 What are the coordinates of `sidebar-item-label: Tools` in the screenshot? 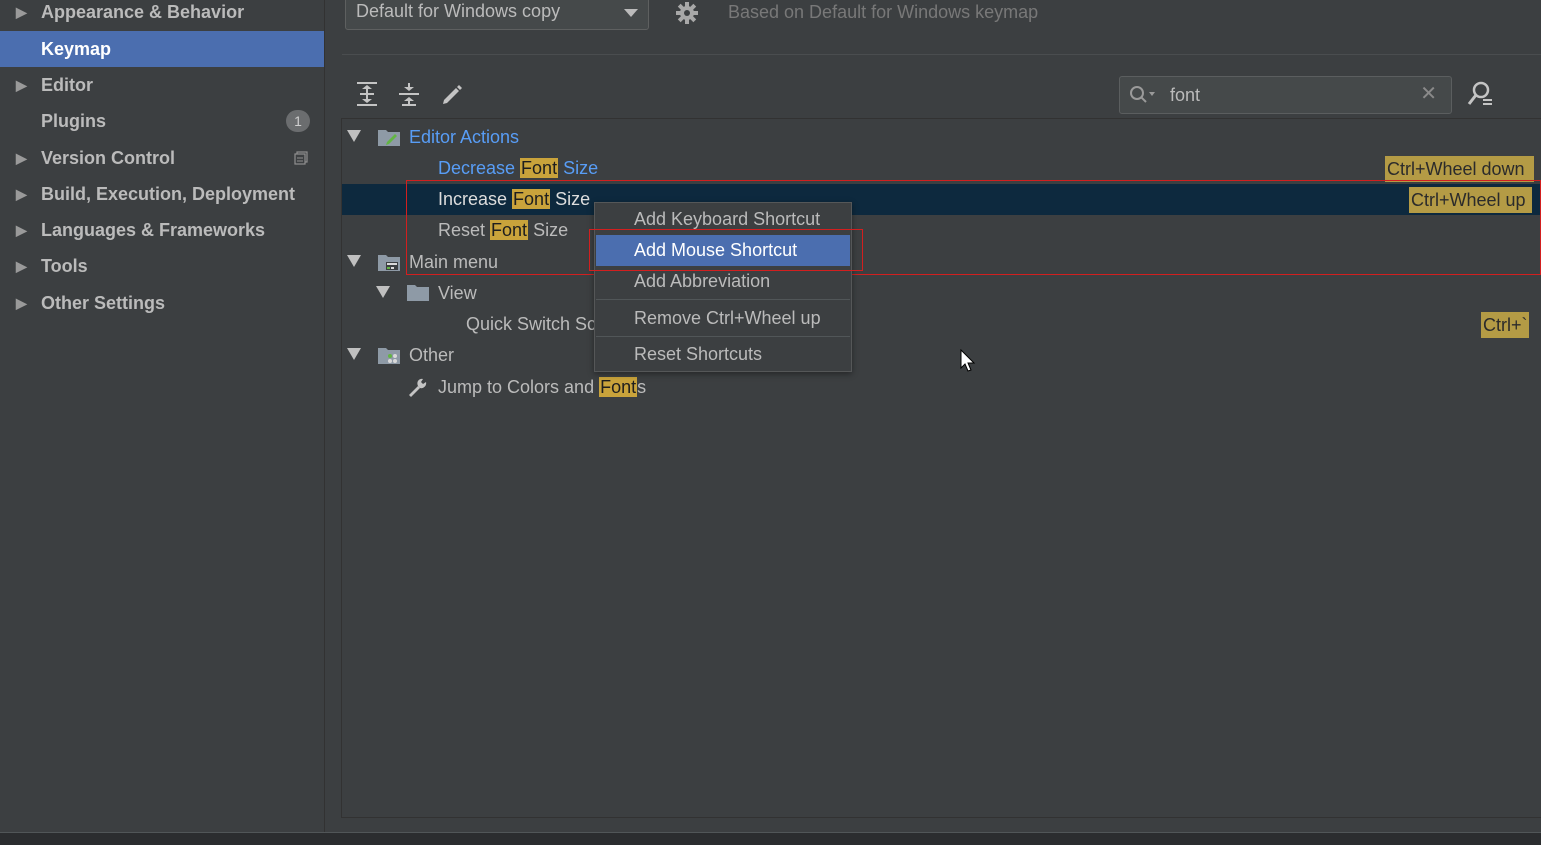 It's located at (64, 266).